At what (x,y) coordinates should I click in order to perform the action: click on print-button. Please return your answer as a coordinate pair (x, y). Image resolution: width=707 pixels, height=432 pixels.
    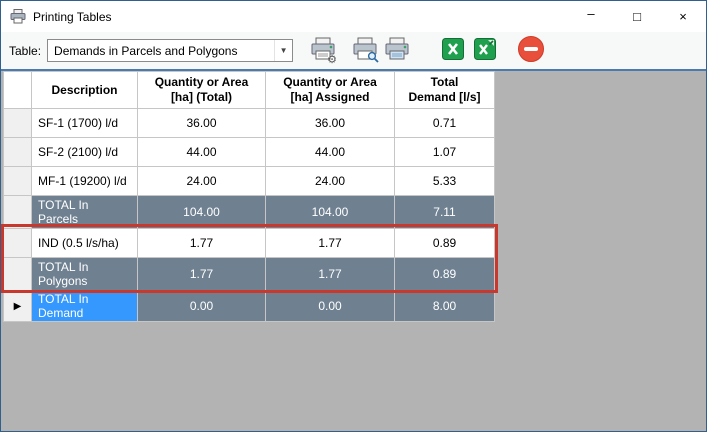
    Looking at the image, I should click on (397, 51).